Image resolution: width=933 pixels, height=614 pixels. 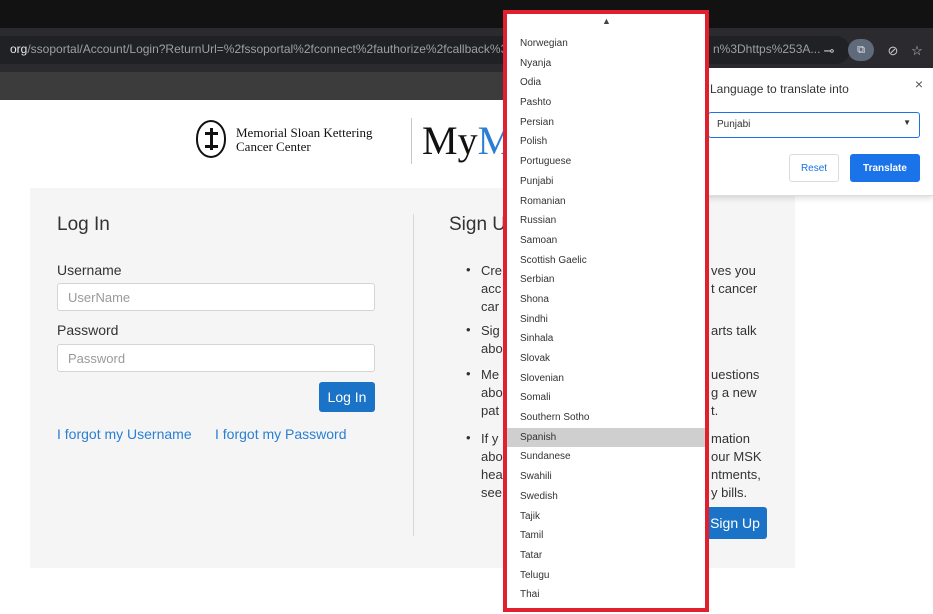 I want to click on signup-bullet-text: arts talk, so click(x=734, y=330).